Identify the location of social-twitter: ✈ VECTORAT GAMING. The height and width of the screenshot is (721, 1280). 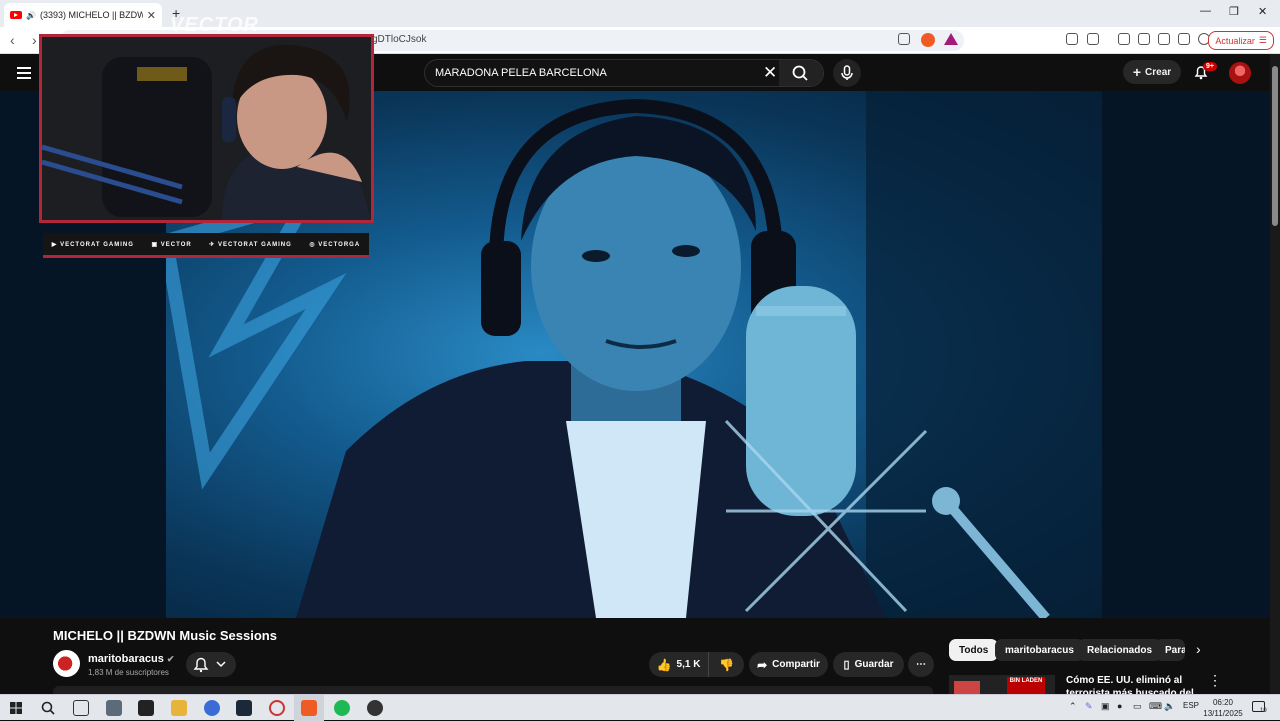
(250, 244).